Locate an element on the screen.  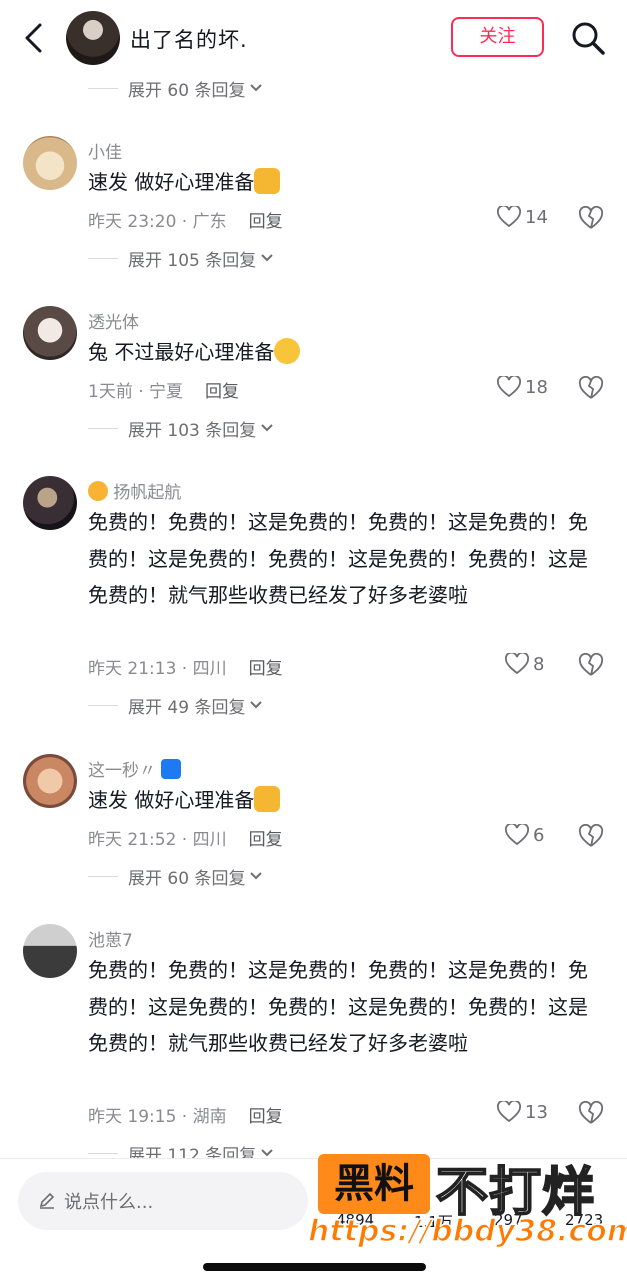
pen-icon is located at coordinates (47, 1200).